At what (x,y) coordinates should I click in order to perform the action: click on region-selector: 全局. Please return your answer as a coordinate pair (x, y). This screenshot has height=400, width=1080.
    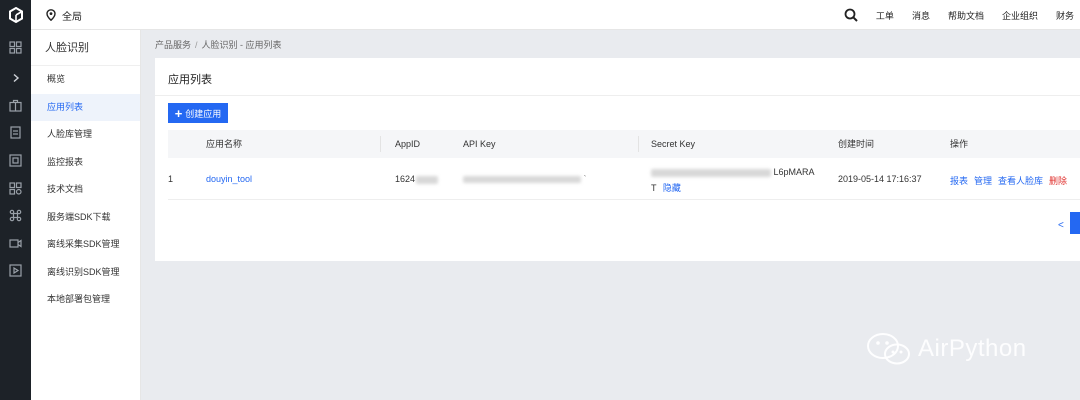
    Looking at the image, I should click on (64, 15).